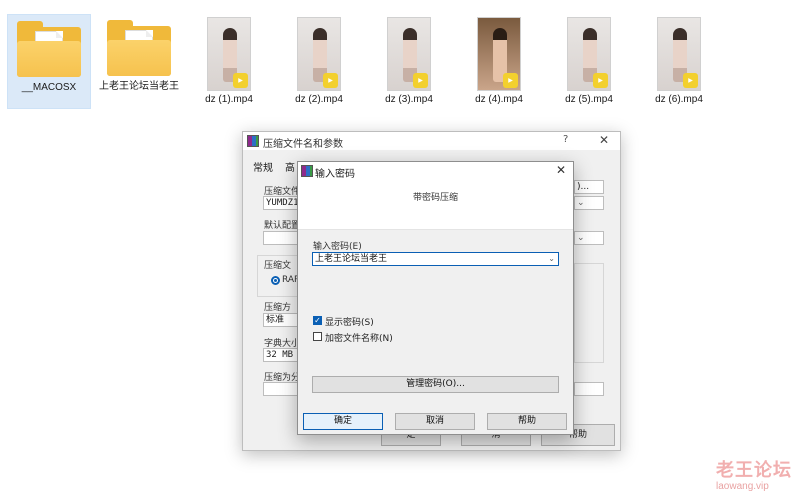 This screenshot has width=800, height=499. What do you see at coordinates (335, 174) in the screenshot?
I see `dialog-title: 输入密码` at bounding box center [335, 174].